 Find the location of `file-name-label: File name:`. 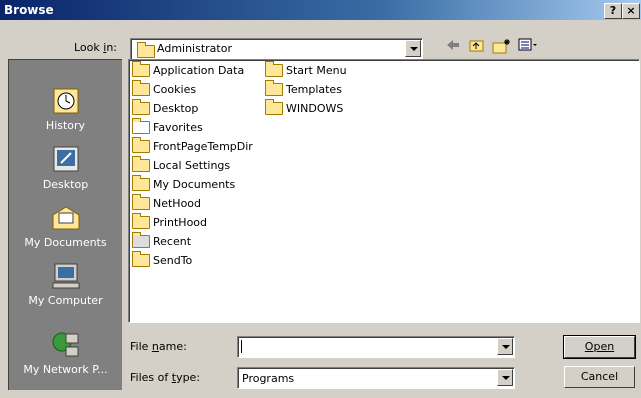

file-name-label: File name: is located at coordinates (158, 346).